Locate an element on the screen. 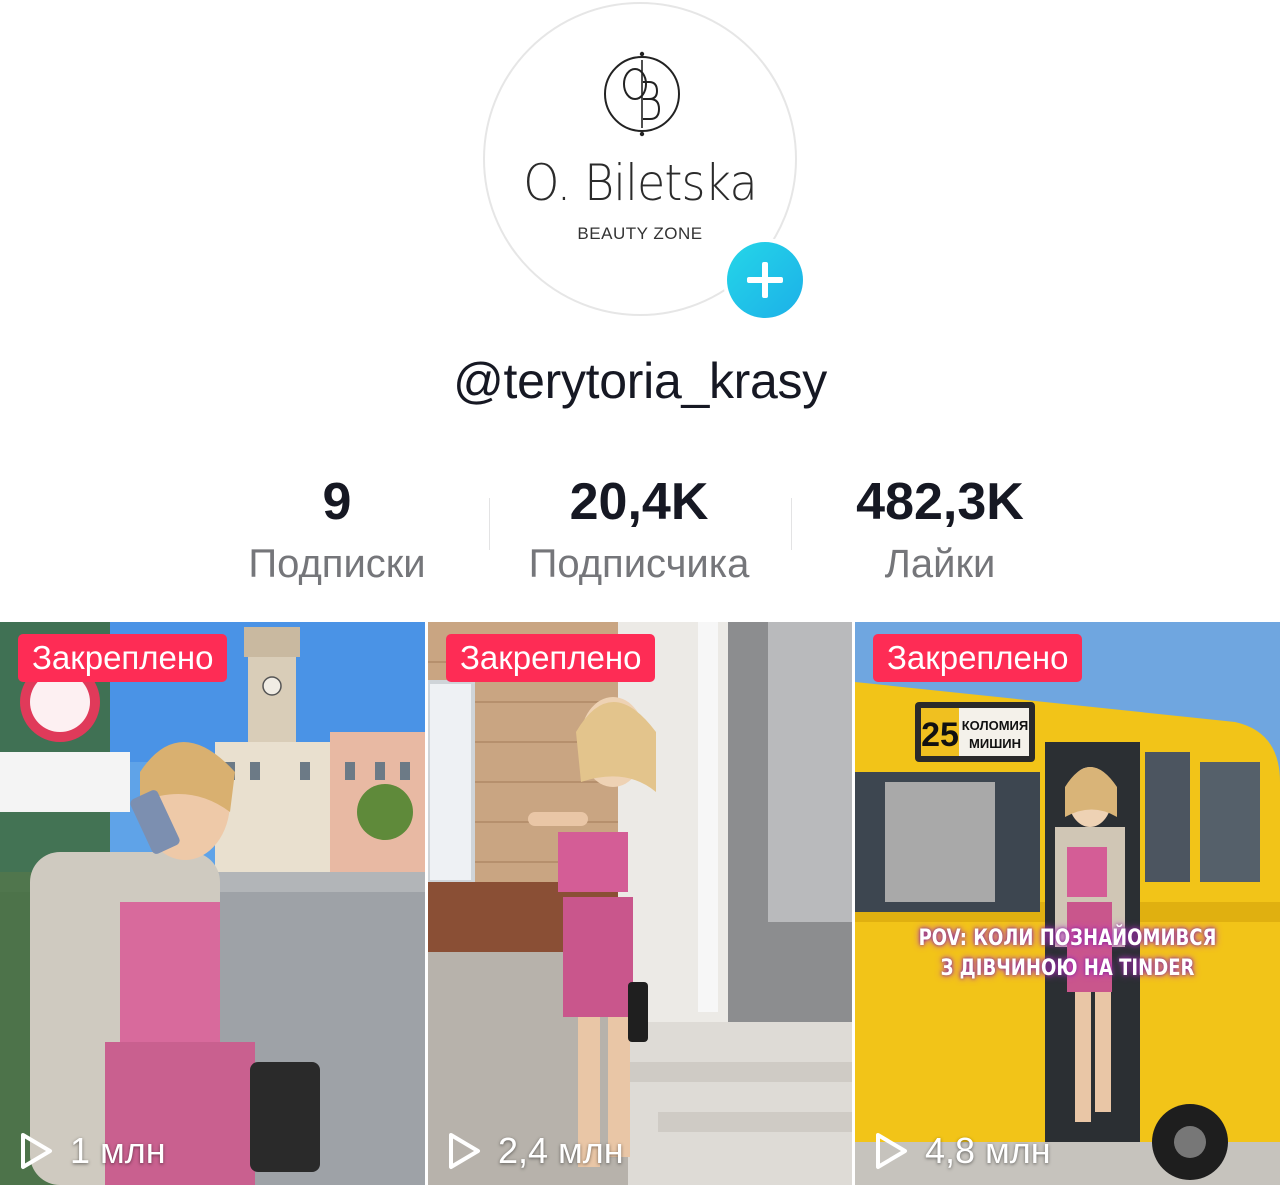  view-count-text: 1 млн is located at coordinates (118, 1150).